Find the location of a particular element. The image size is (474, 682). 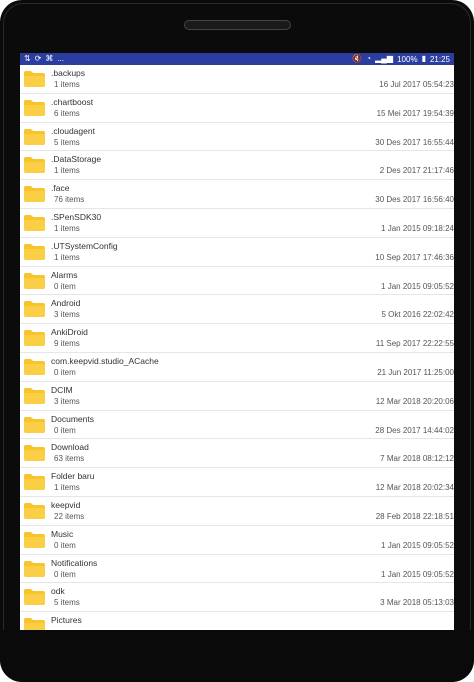

file-name: Pictures is located at coordinates (66, 620).